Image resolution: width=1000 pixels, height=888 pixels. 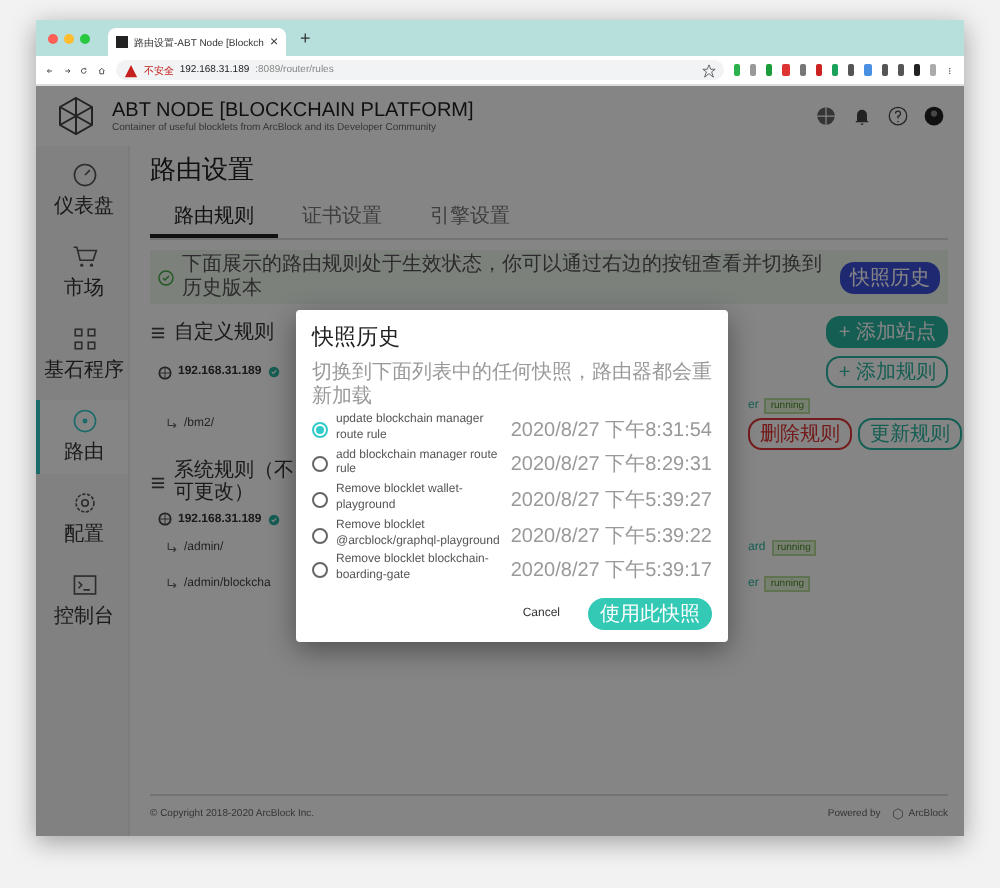 I want to click on favicon-icon, so click(x=122, y=42).